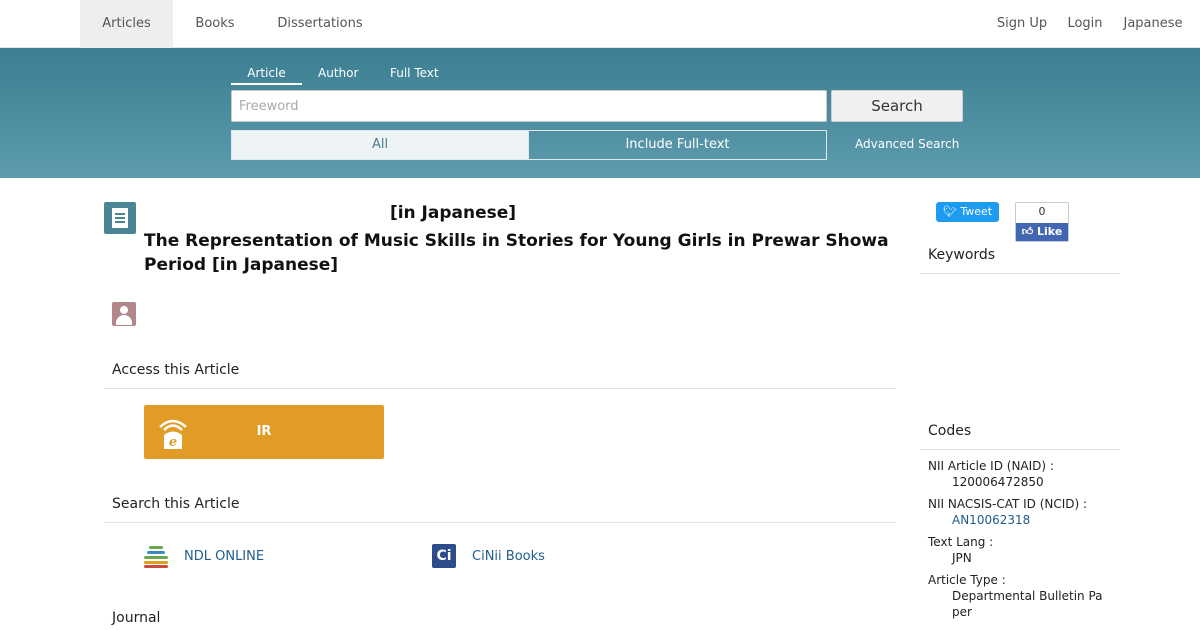  Describe the element at coordinates (224, 556) in the screenshot. I see `ndl-online-link: NDL ONLINE` at that location.